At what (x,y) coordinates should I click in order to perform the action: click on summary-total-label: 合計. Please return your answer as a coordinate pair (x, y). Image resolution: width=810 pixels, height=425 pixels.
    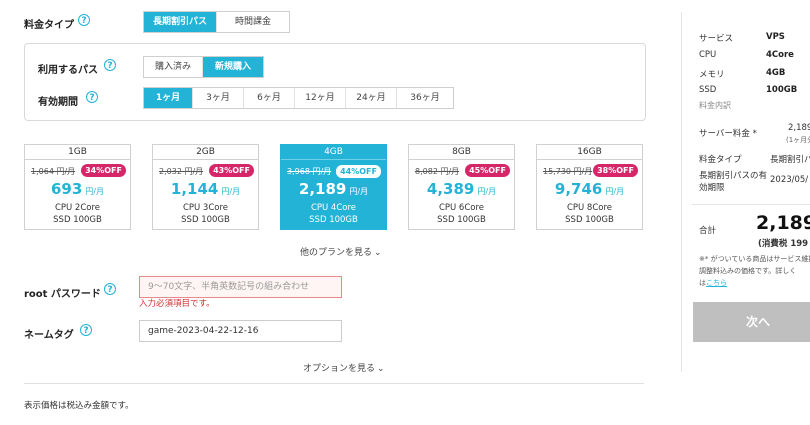
    Looking at the image, I should click on (708, 231).